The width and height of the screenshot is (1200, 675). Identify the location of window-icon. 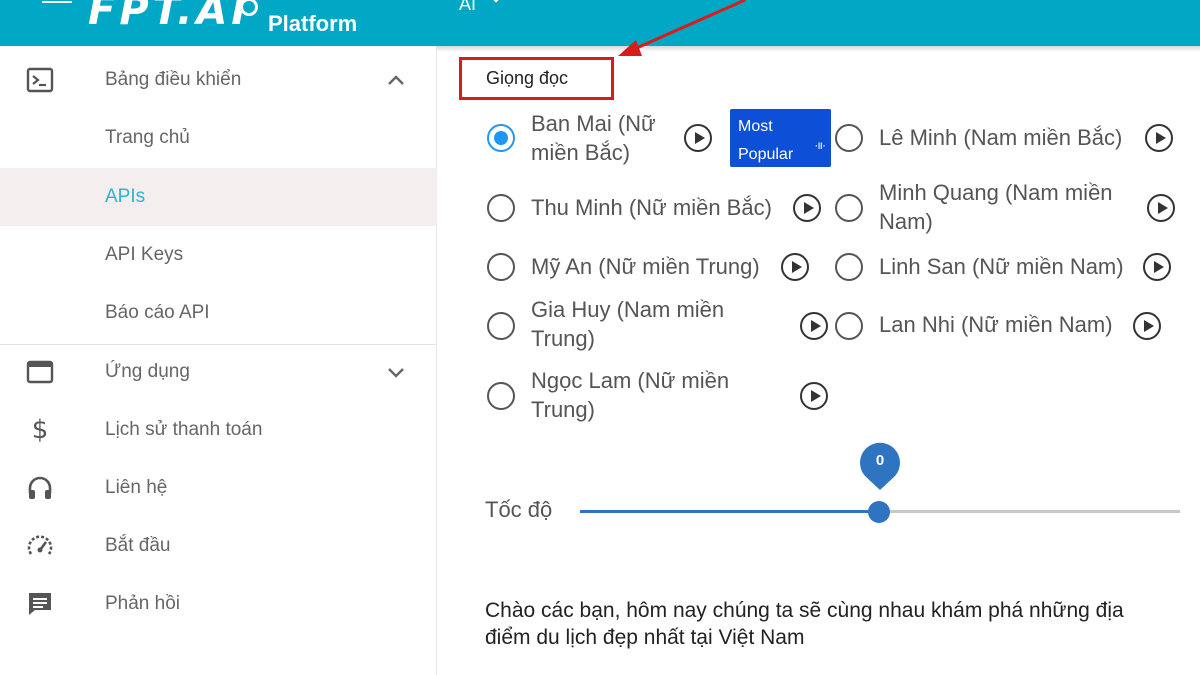
(40, 372).